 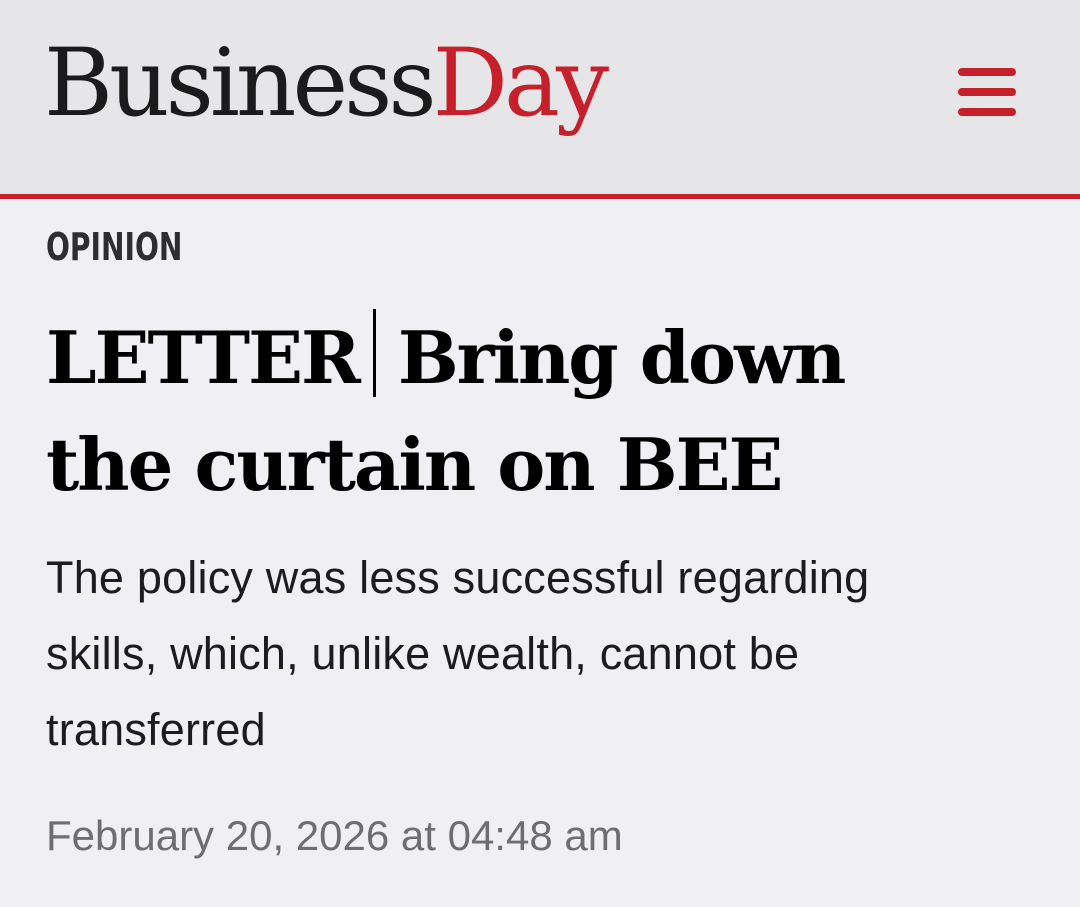 I want to click on logo-day-text: Day, so click(x=521, y=83).